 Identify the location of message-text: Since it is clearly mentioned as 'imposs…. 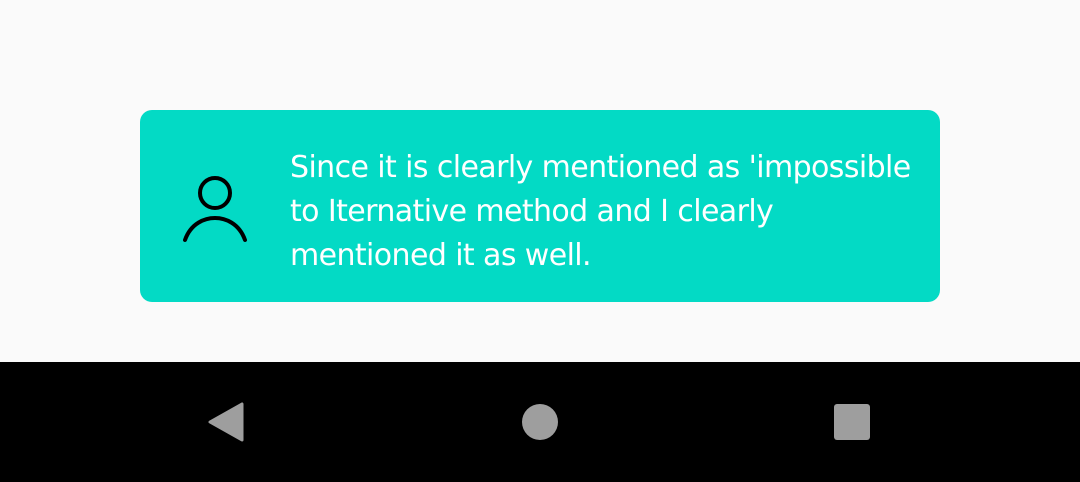
(600, 211).